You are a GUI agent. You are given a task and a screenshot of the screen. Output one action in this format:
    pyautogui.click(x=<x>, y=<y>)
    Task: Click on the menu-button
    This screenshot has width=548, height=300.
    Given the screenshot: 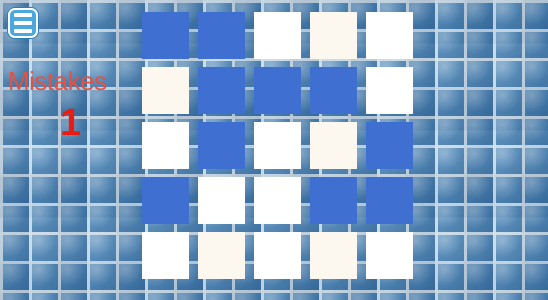 What is the action you would take?
    pyautogui.click(x=23, y=23)
    